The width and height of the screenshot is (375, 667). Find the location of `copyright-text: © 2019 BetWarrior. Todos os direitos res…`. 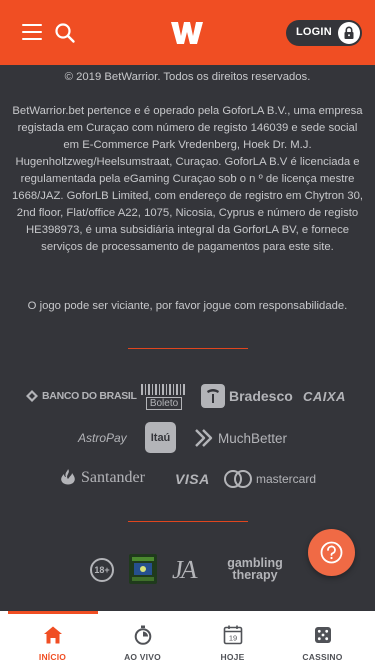

copyright-text: © 2019 BetWarrior. Todos os direitos res… is located at coordinates (187, 77).